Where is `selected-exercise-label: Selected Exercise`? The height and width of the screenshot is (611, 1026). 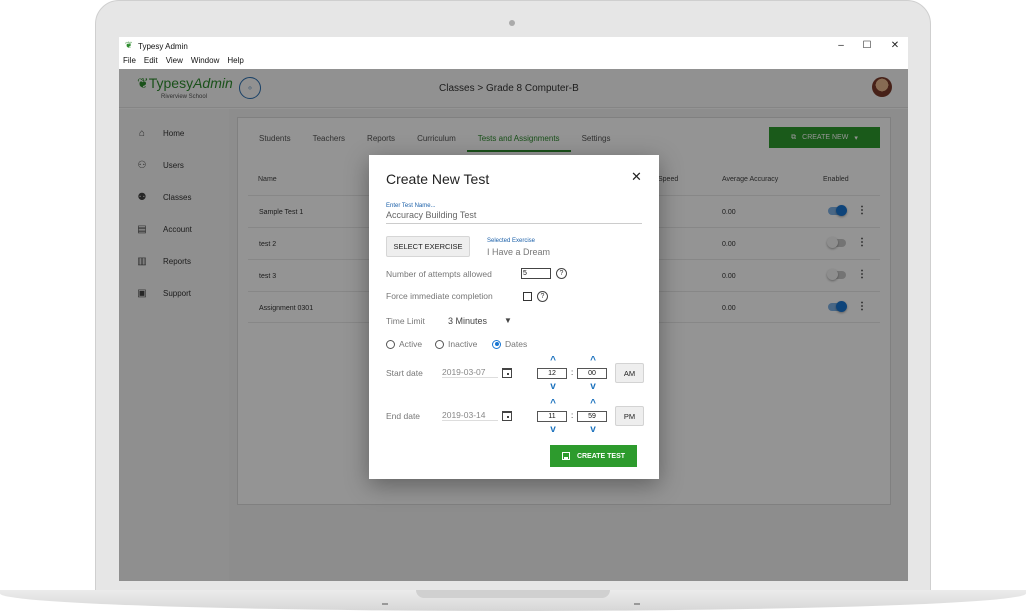 selected-exercise-label: Selected Exercise is located at coordinates (511, 241).